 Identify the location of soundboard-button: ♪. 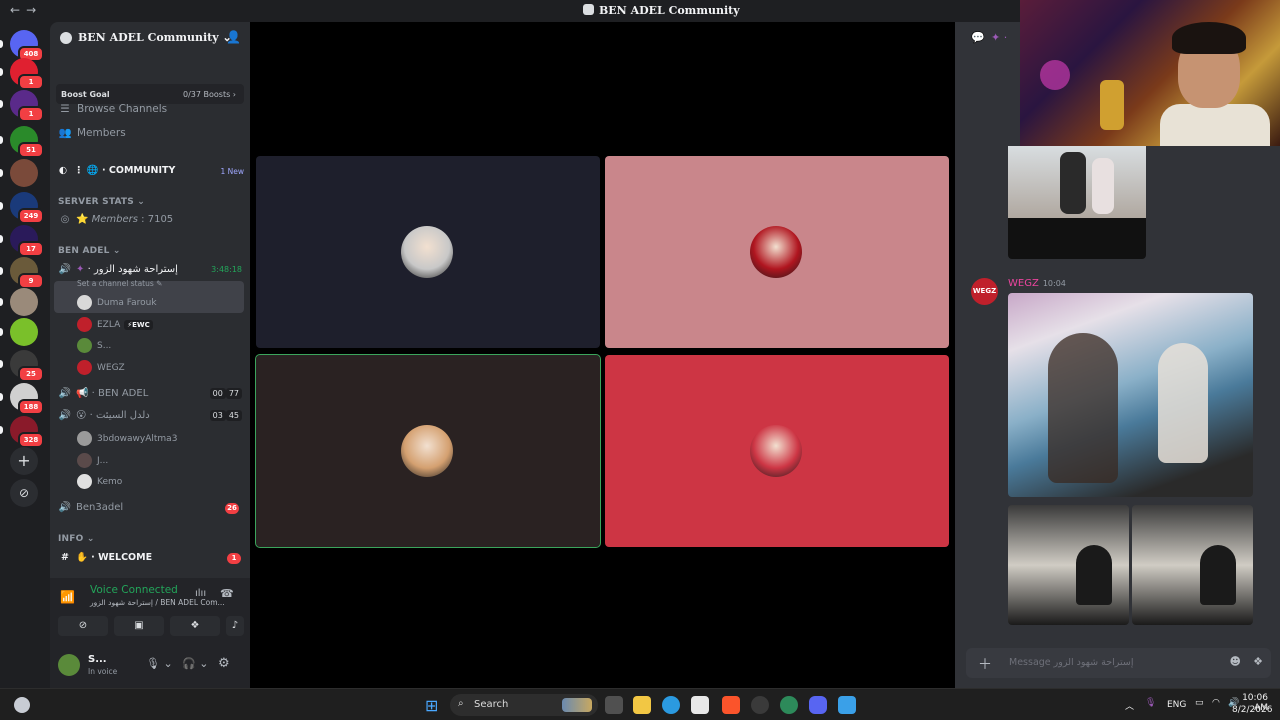
(235, 626).